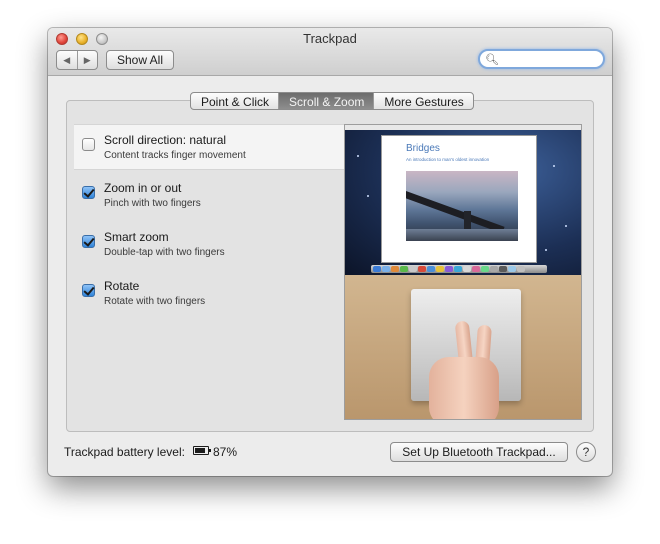 The width and height of the screenshot is (660, 544). I want to click on option-zoom: Zoom in or out Pinch with two fingers, so click(209, 196).